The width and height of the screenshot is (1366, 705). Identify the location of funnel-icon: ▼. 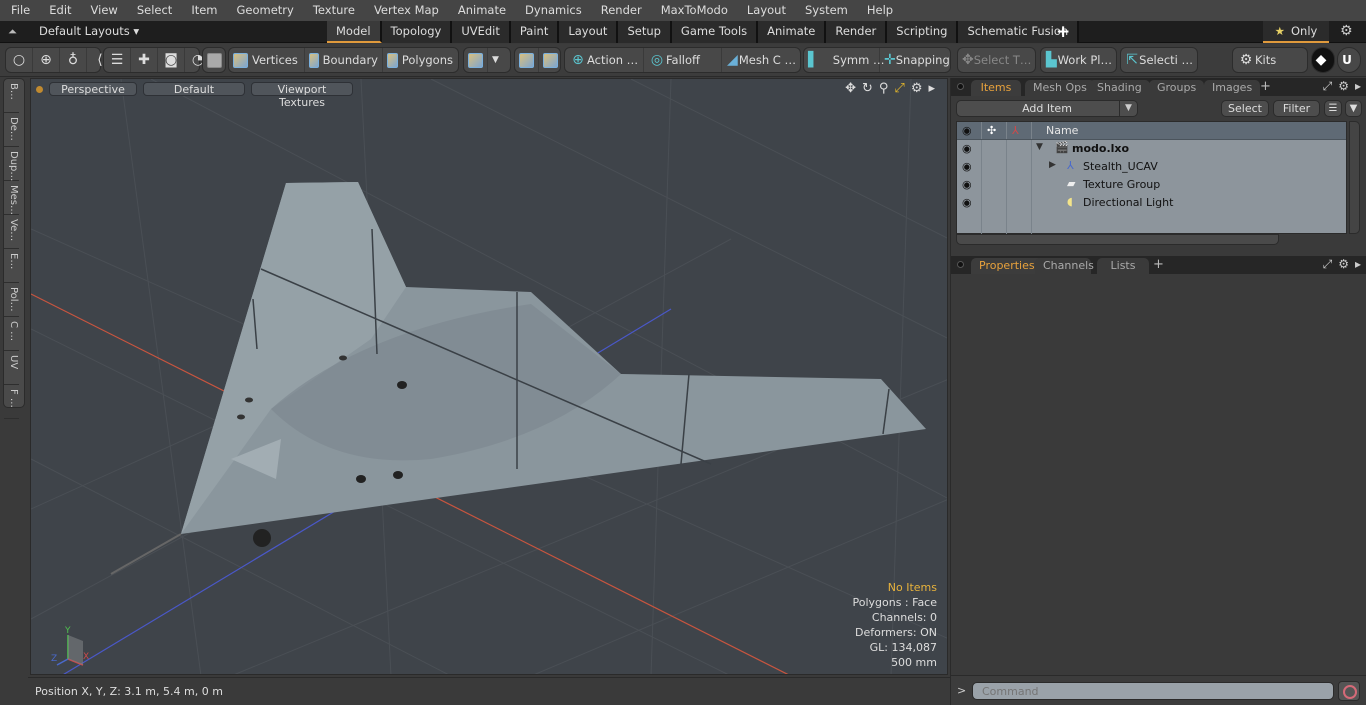
(1353, 108).